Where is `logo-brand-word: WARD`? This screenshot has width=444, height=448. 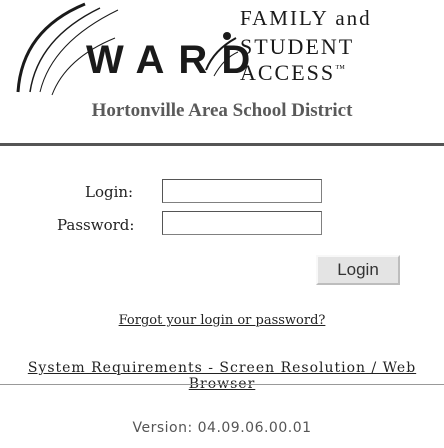
logo-brand-word: WARD is located at coordinates (175, 60).